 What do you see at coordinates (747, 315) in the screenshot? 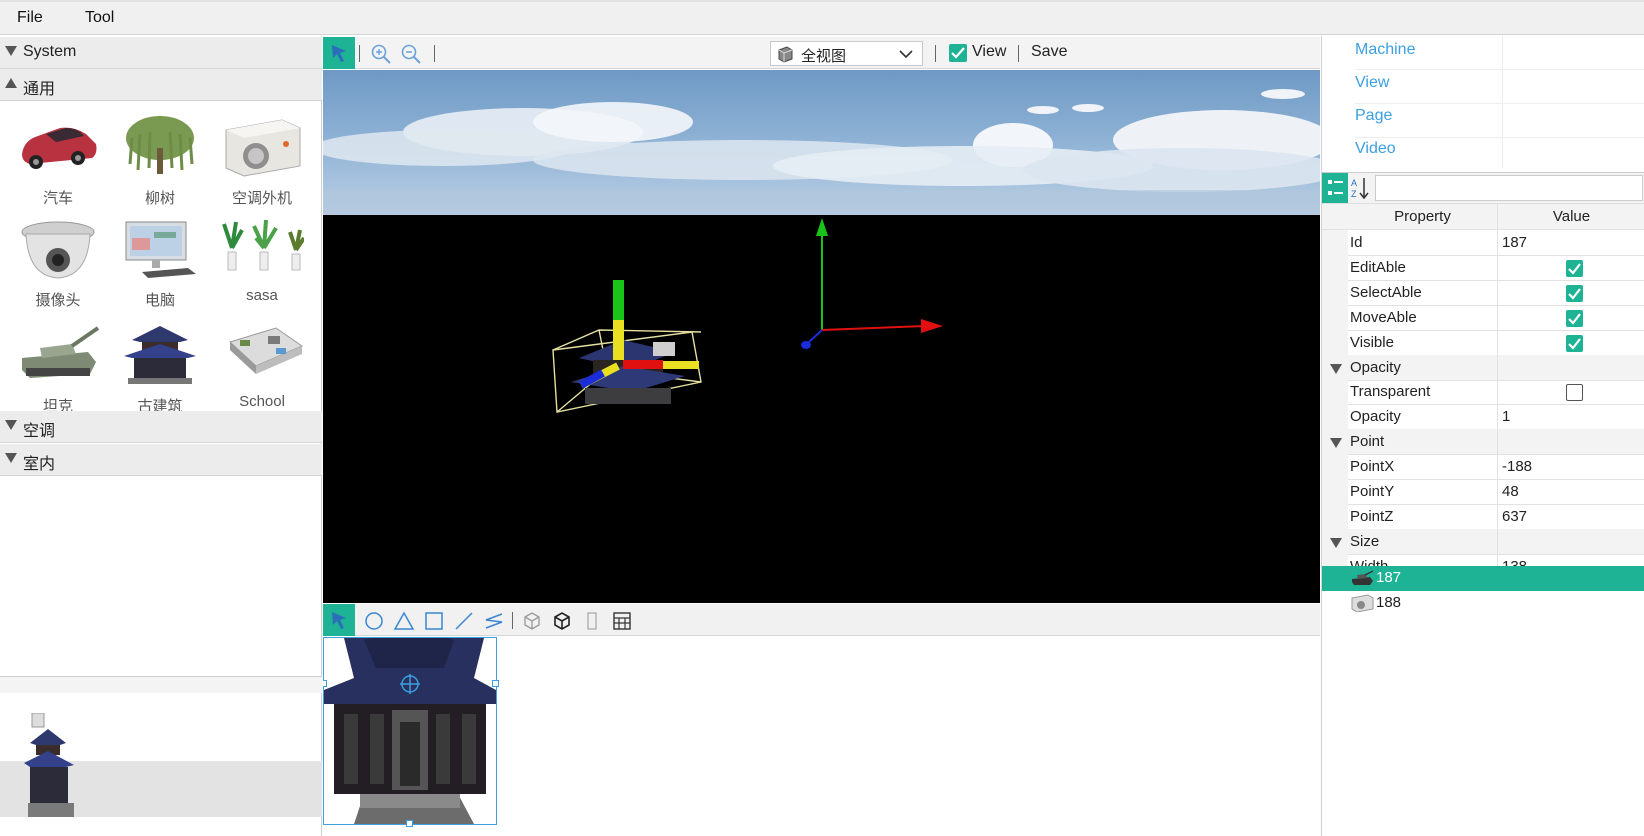
I see `scene-overlay` at bounding box center [747, 315].